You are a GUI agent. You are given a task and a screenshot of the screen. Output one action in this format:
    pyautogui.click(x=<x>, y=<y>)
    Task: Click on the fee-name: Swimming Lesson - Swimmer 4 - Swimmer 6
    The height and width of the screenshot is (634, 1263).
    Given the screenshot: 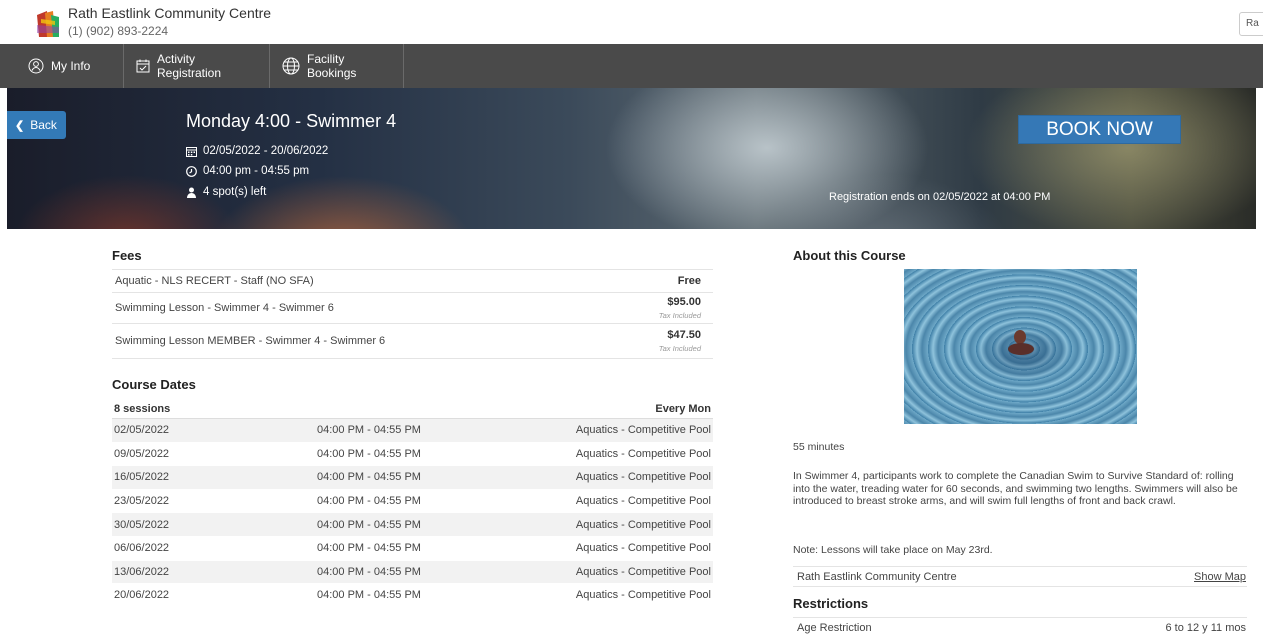 What is the action you would take?
    pyautogui.click(x=224, y=308)
    